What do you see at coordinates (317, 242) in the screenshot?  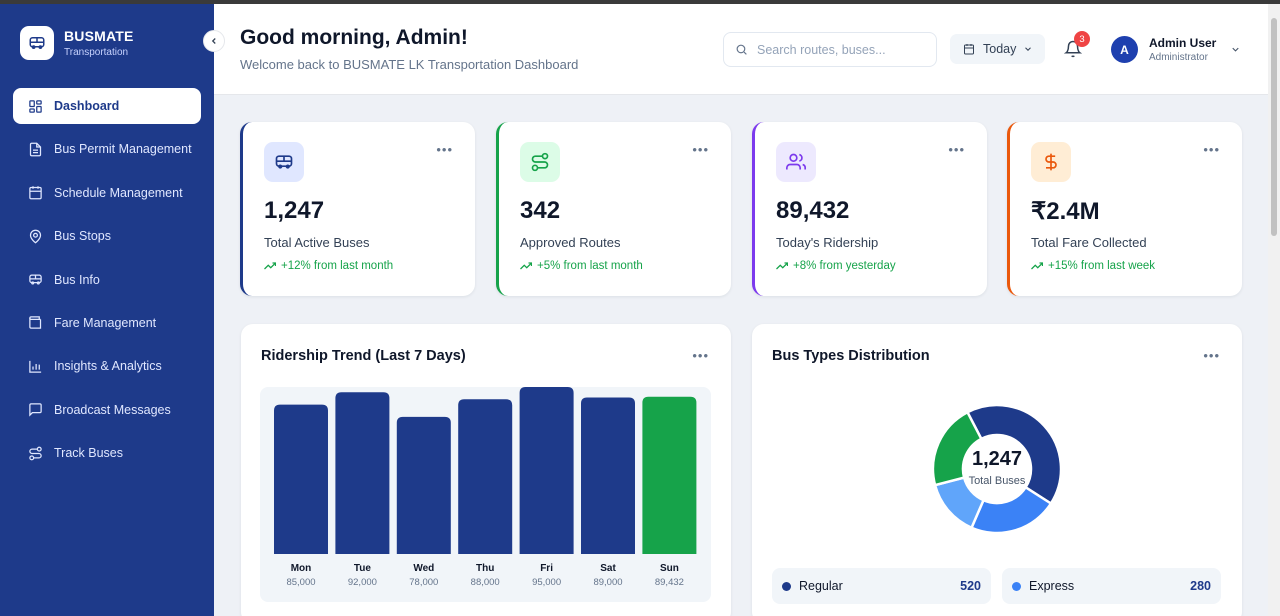 I see `stat-label: Total Active Buses` at bounding box center [317, 242].